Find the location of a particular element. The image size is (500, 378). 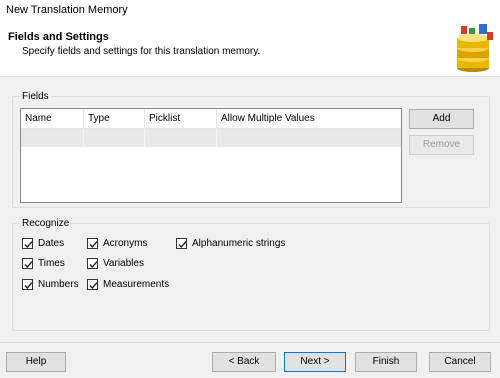

measurements-label: Measurements is located at coordinates (136, 284).